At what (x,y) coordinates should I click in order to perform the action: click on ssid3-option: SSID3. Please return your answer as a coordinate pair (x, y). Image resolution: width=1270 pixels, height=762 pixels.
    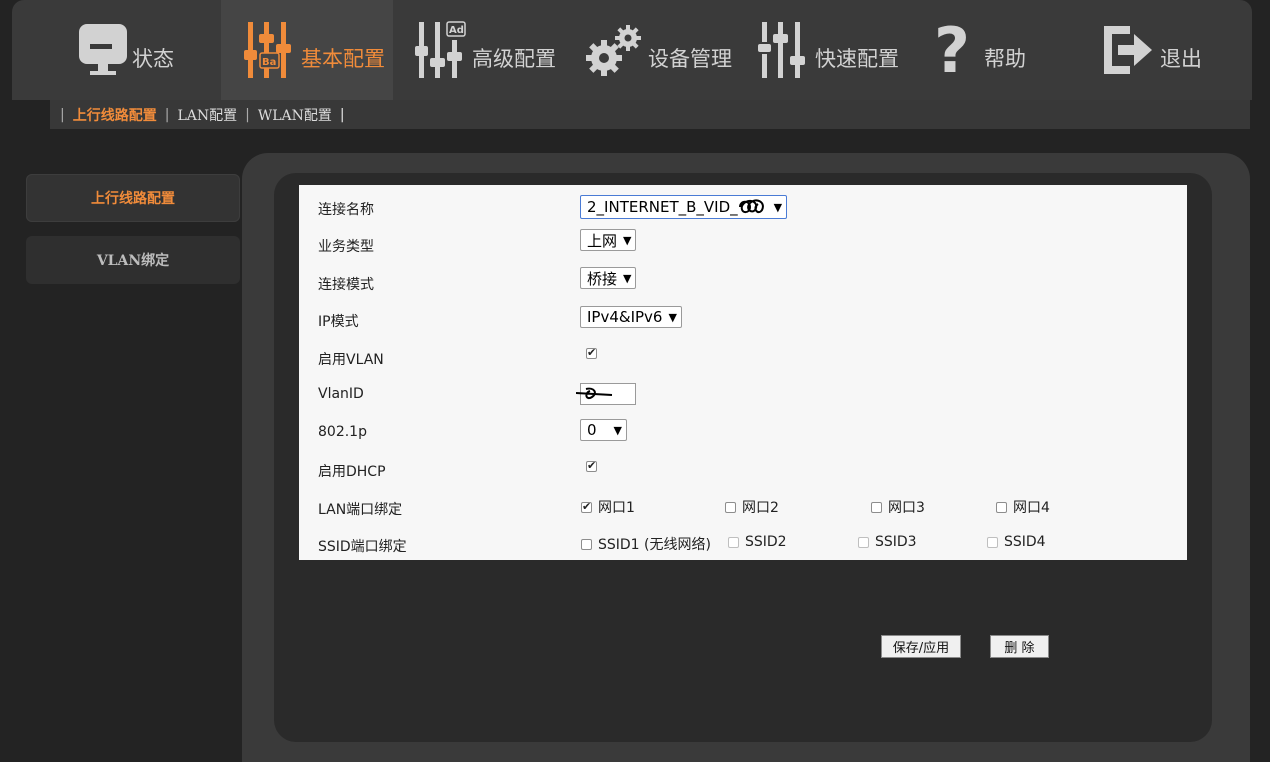
    Looking at the image, I should click on (887, 542).